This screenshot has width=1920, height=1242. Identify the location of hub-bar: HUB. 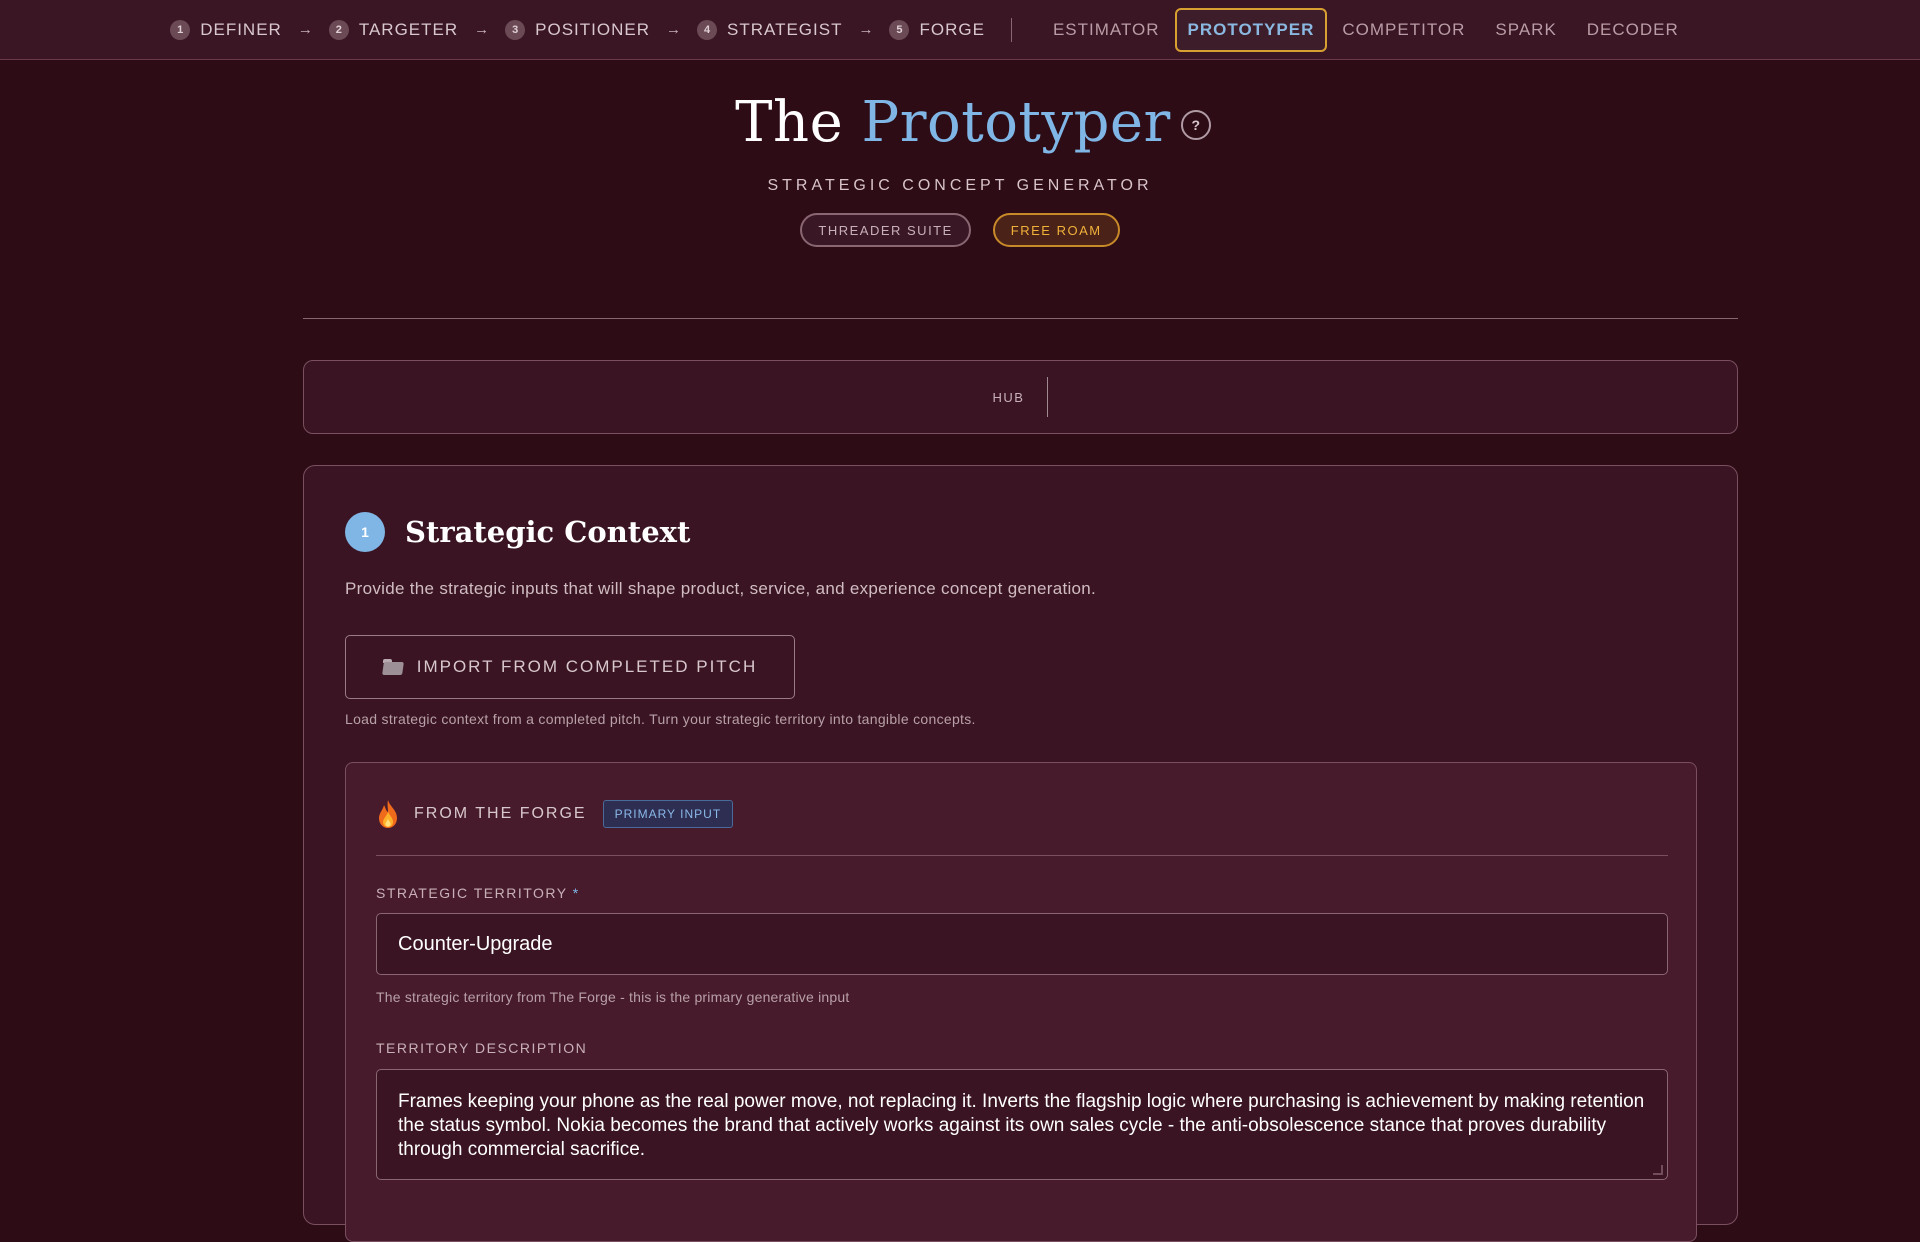
(1020, 397).